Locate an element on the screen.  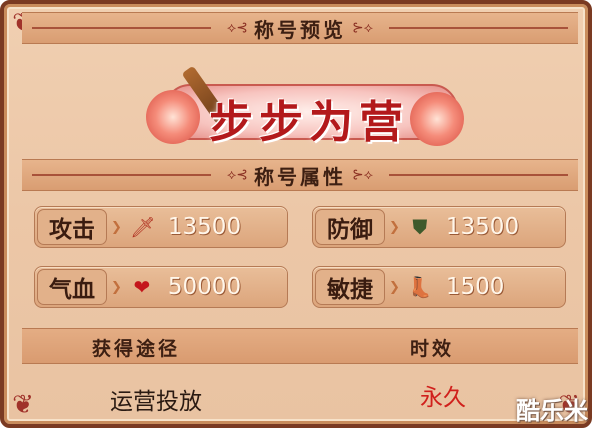
acquire-method-header: 获得途径 is located at coordinates (136, 349).